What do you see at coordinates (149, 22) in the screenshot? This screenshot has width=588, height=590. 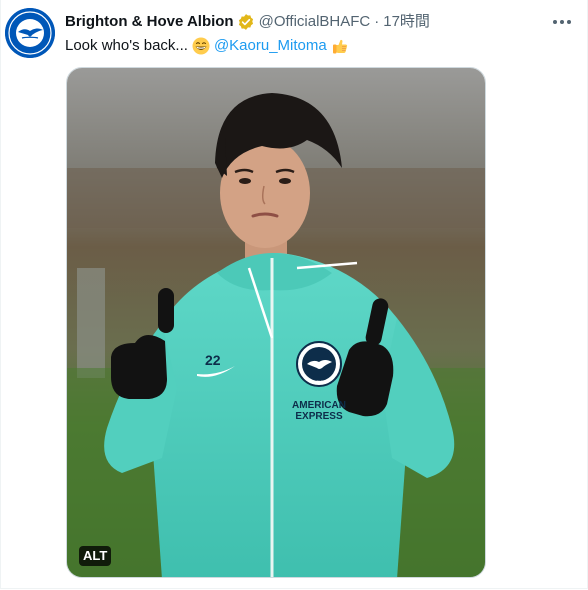 I see `author-name: Brighton & Hove Albion` at bounding box center [149, 22].